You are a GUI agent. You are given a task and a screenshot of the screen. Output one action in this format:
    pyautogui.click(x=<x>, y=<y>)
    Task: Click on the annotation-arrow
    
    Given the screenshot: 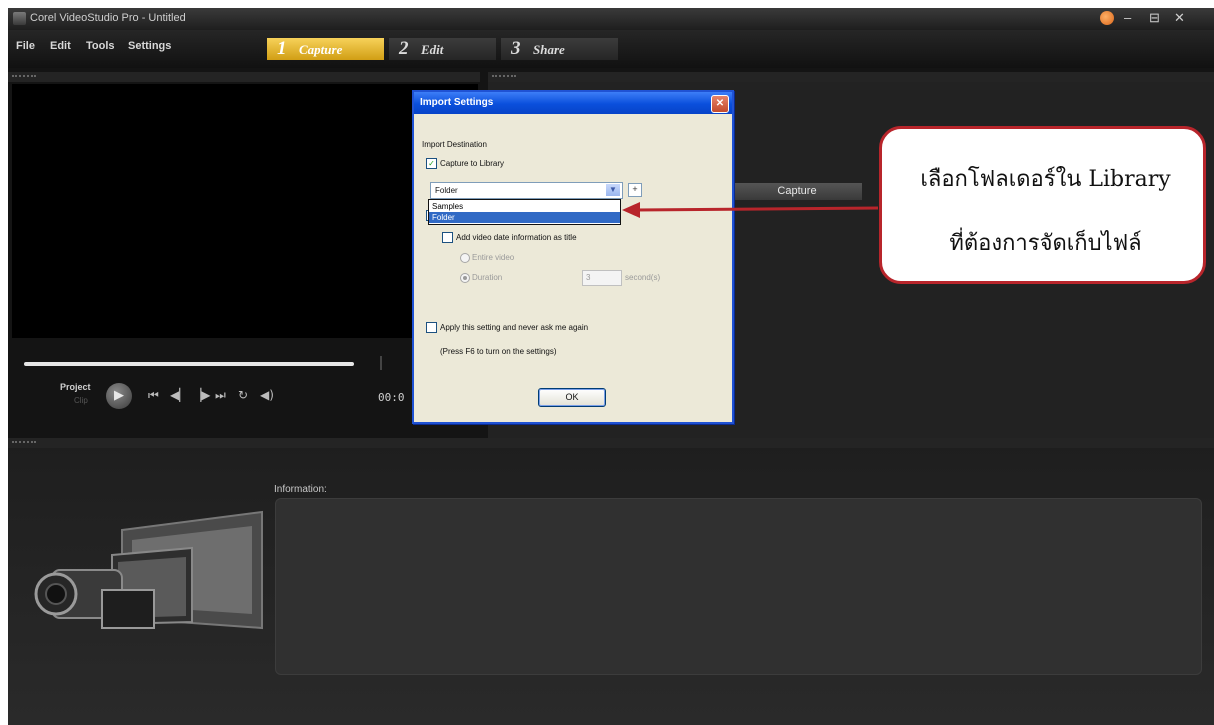 What is the action you would take?
    pyautogui.click(x=750, y=210)
    